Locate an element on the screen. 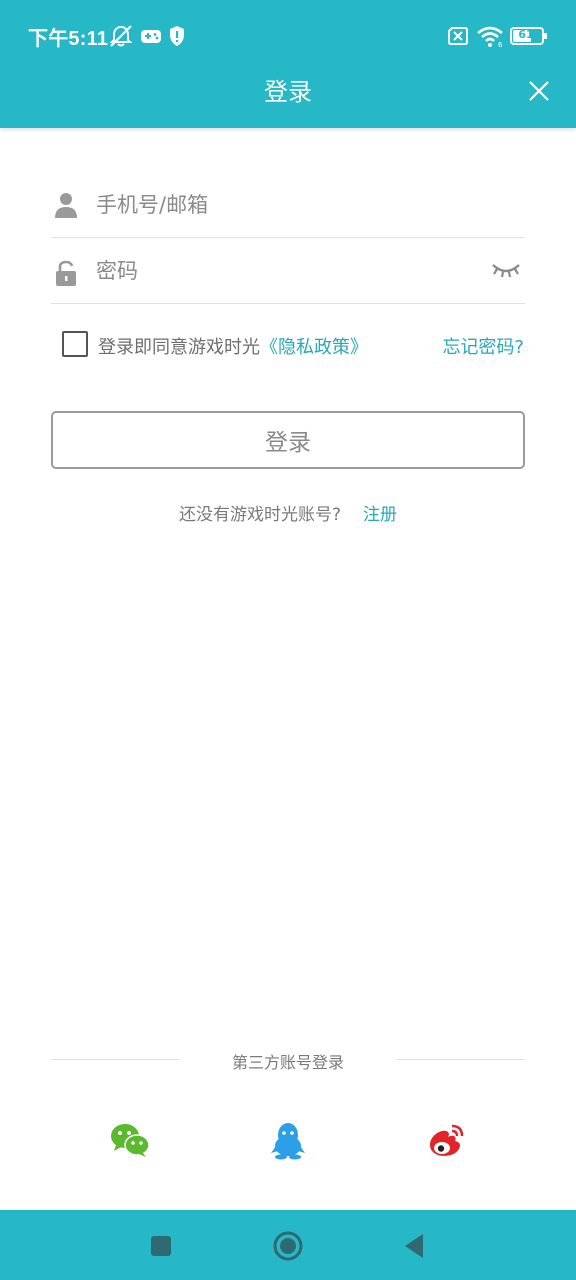  forgot-password-link: 忘记密码? is located at coordinates (483, 346).